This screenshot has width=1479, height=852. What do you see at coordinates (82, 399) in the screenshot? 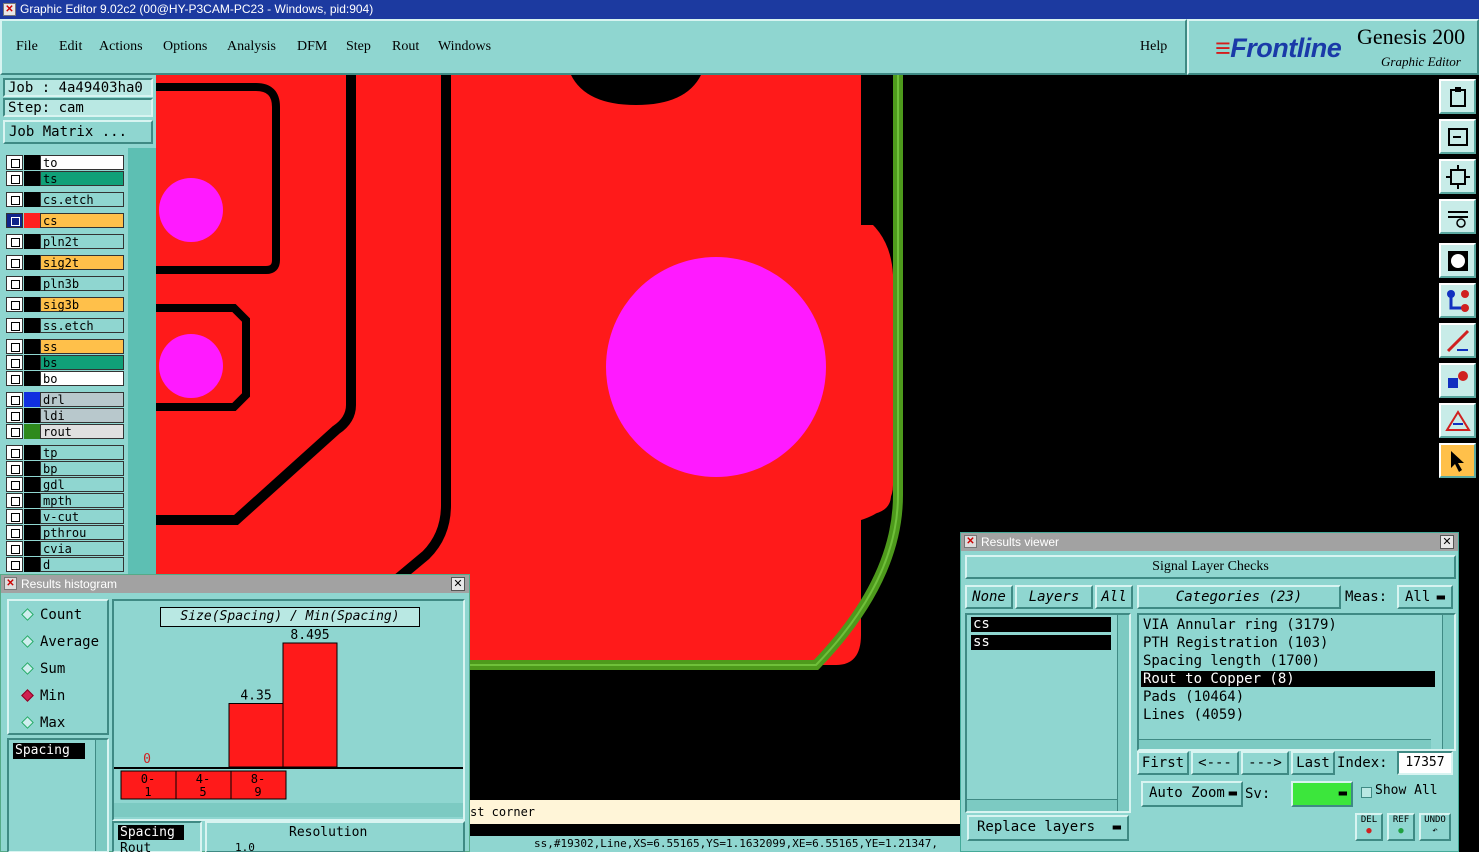
I see `layer-name: drl` at bounding box center [82, 399].